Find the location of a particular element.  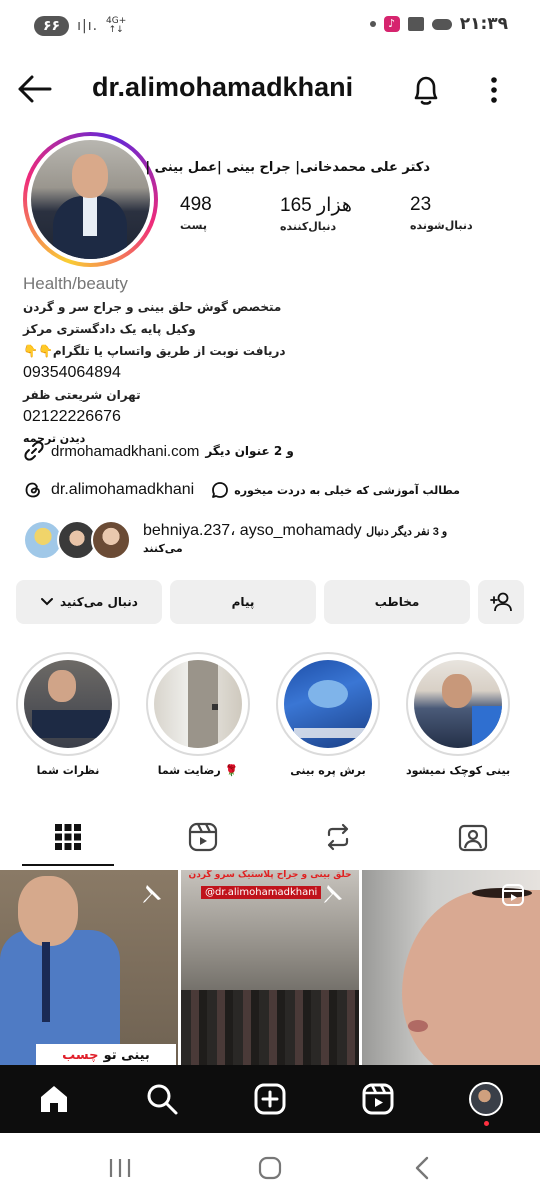

highlight-item: برش پره بینی is located at coordinates (328, 714).